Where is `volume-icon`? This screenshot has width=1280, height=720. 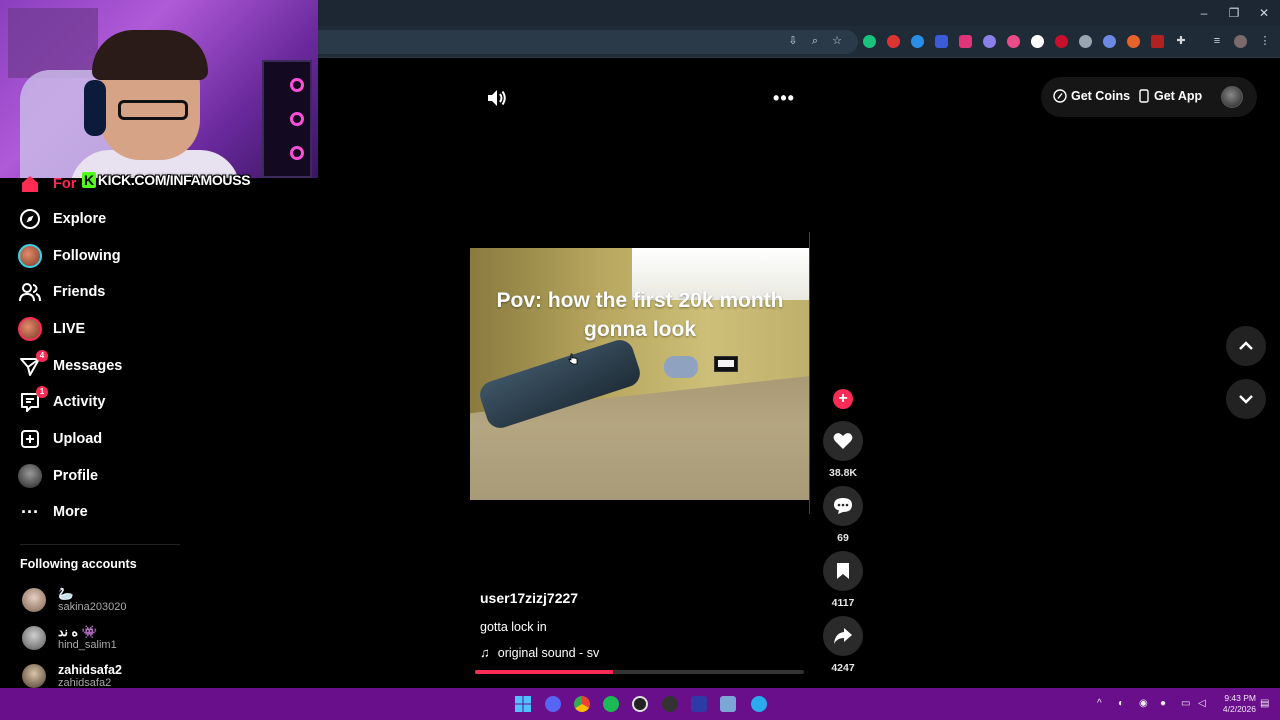
volume-icon is located at coordinates (497, 98).